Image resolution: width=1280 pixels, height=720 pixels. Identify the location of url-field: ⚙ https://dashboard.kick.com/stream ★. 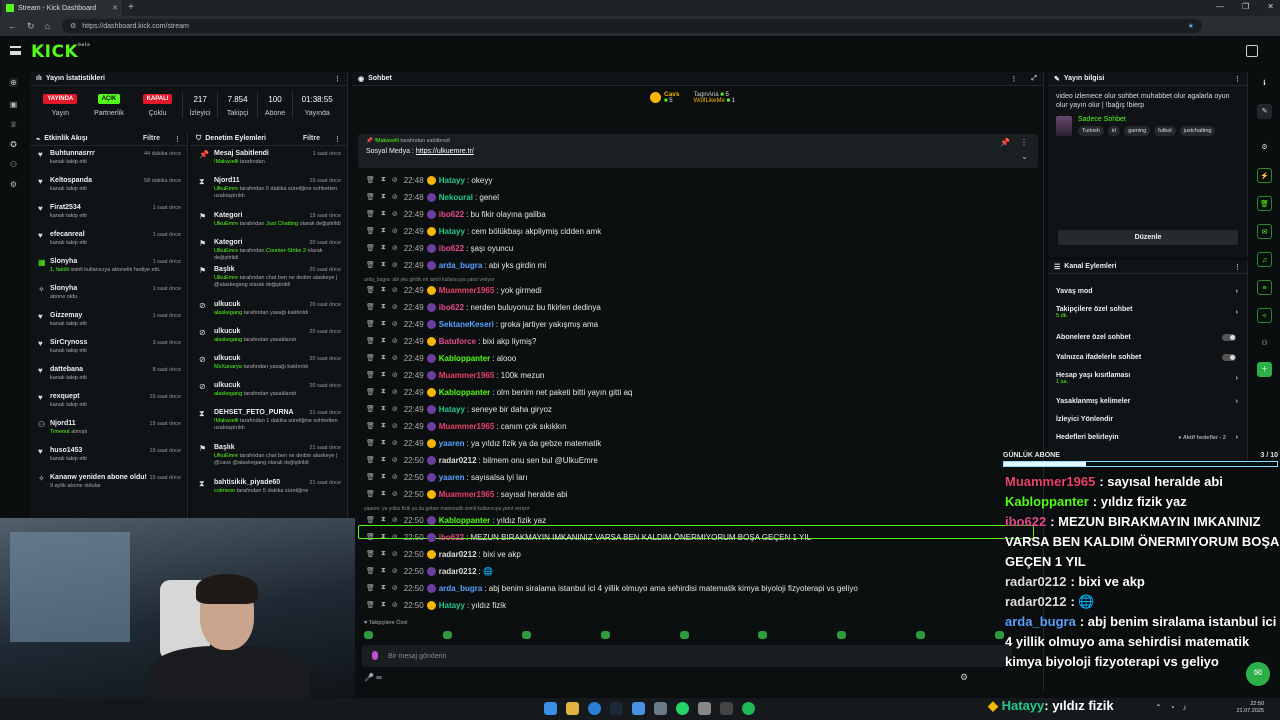
(631, 26).